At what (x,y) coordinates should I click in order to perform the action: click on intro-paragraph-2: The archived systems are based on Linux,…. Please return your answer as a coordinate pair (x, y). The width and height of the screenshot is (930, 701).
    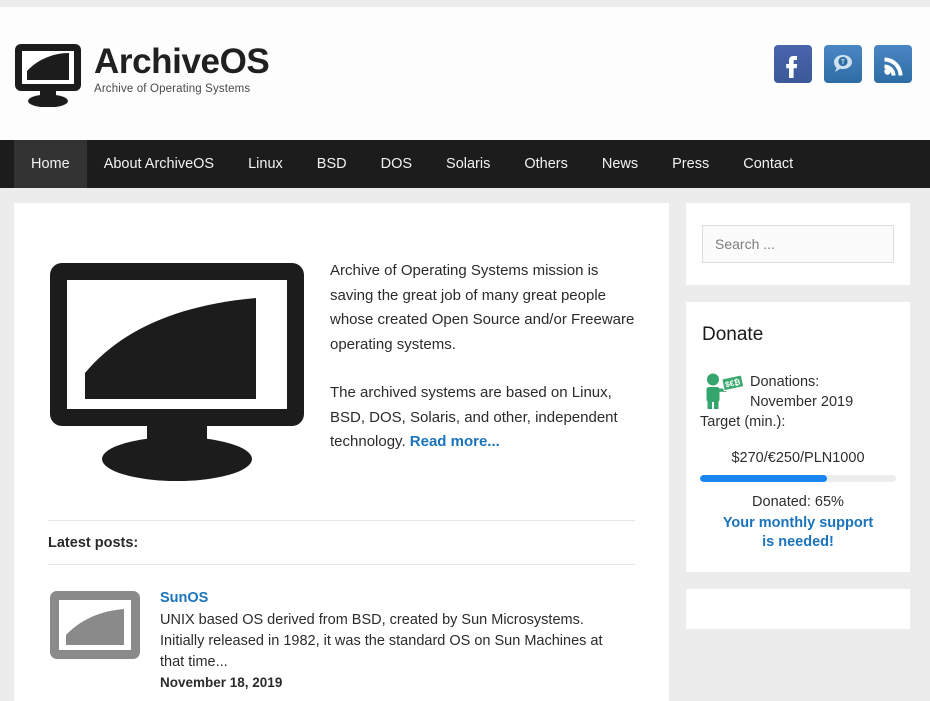
    Looking at the image, I should click on (486, 418).